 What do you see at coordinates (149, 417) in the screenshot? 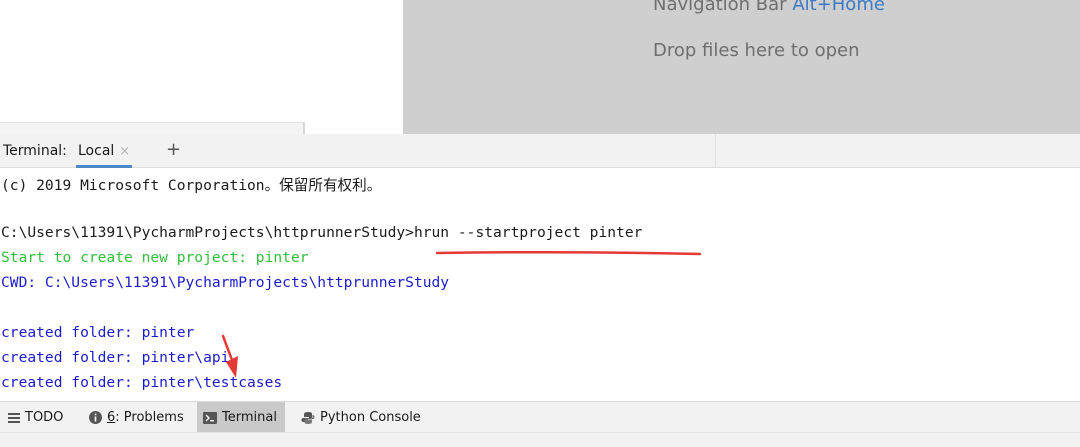
I see `problems-label: : Problems` at bounding box center [149, 417].